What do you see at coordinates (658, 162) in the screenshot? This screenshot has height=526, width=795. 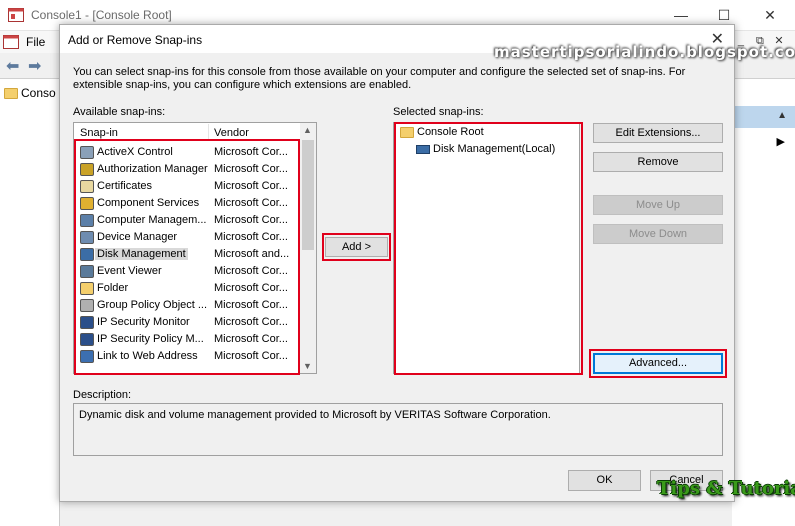 I see `remove-button: Remove` at bounding box center [658, 162].